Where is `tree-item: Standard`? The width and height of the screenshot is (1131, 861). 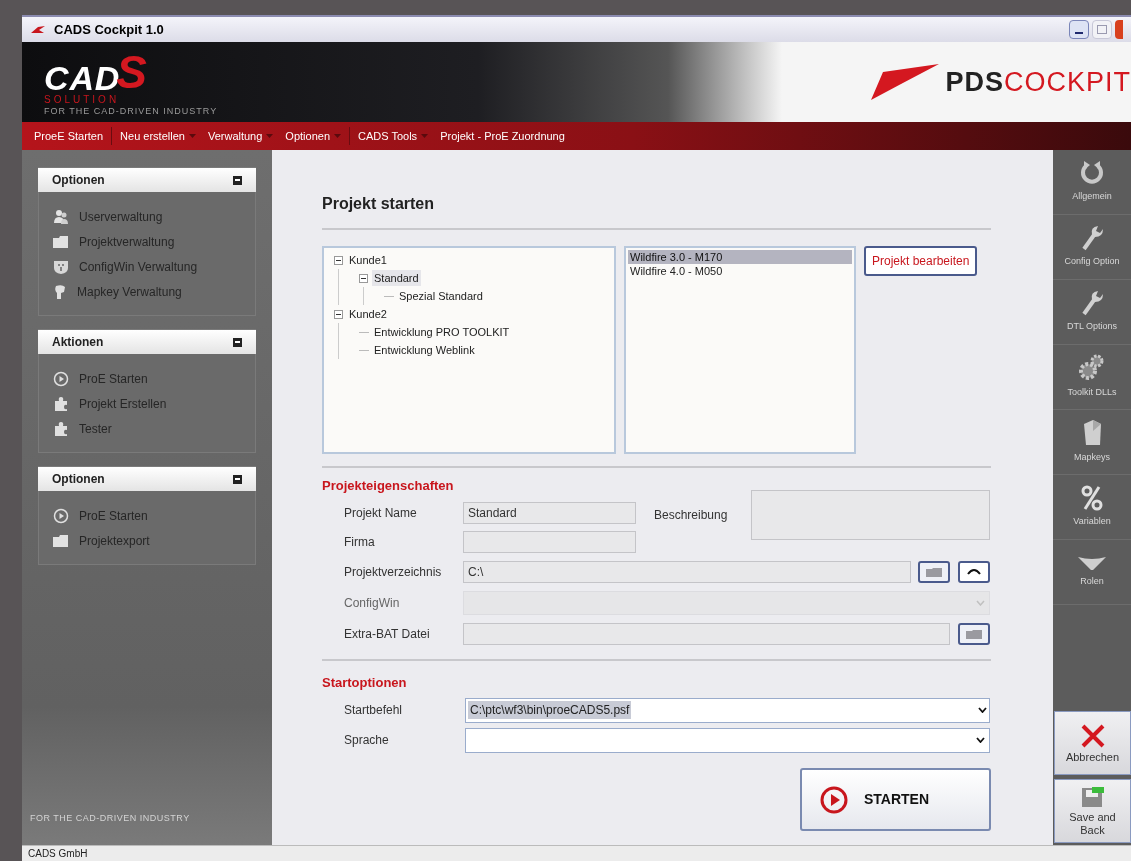
tree-item: Standard is located at coordinates (396, 278).